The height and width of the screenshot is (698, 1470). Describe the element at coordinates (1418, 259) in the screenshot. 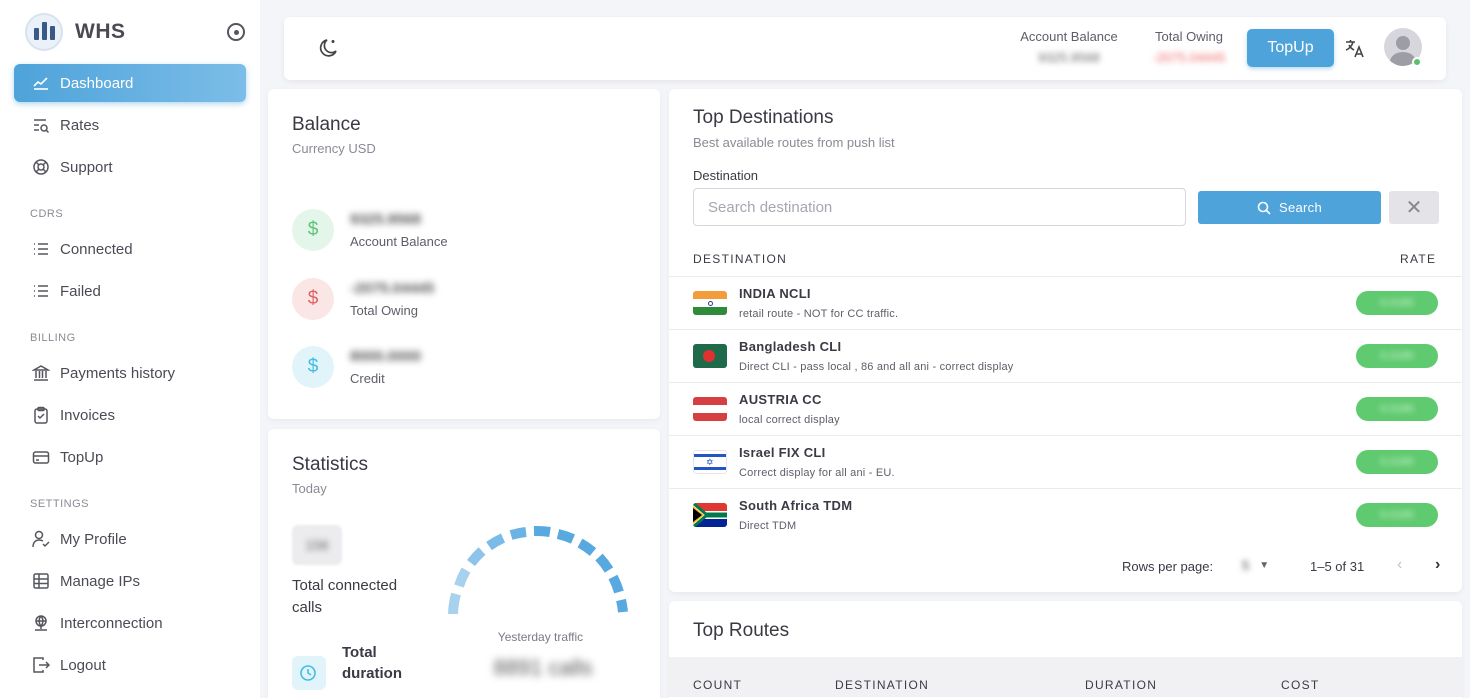

I see `column-header-rate: RATE` at that location.